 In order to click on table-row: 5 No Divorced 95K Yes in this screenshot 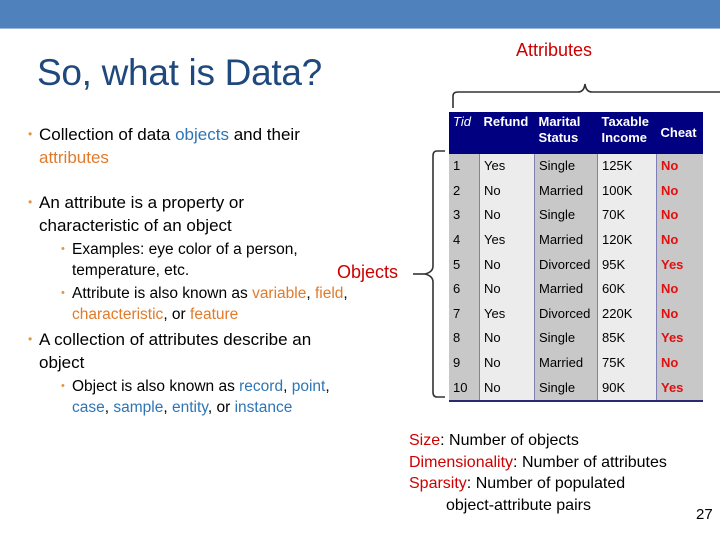, I will do `click(576, 264)`.